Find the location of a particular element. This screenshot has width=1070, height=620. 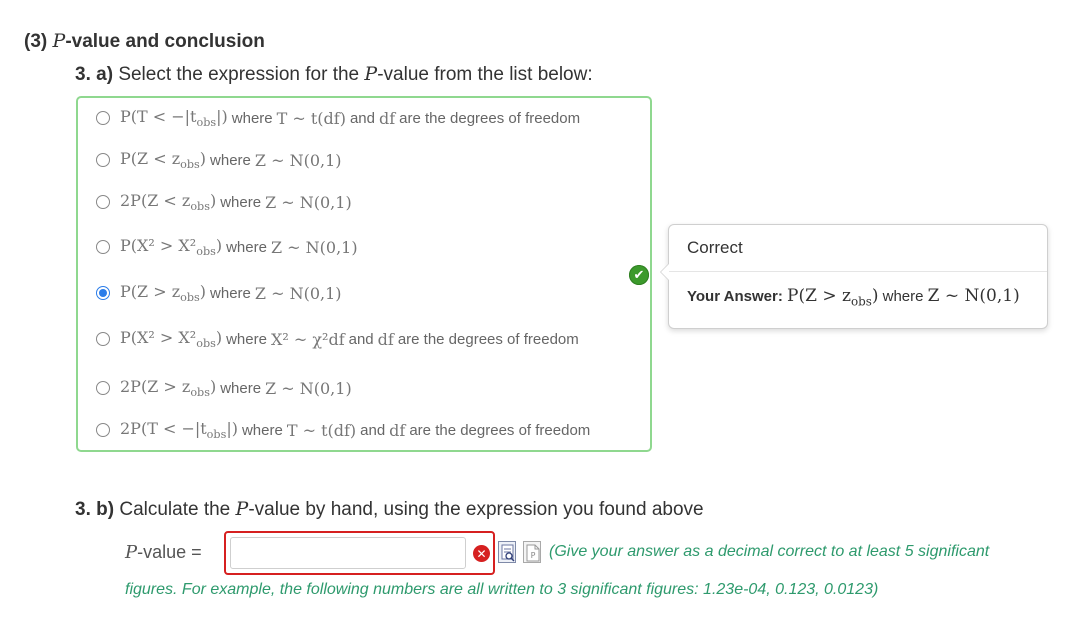

popover-arrow is located at coordinates (664, 272).